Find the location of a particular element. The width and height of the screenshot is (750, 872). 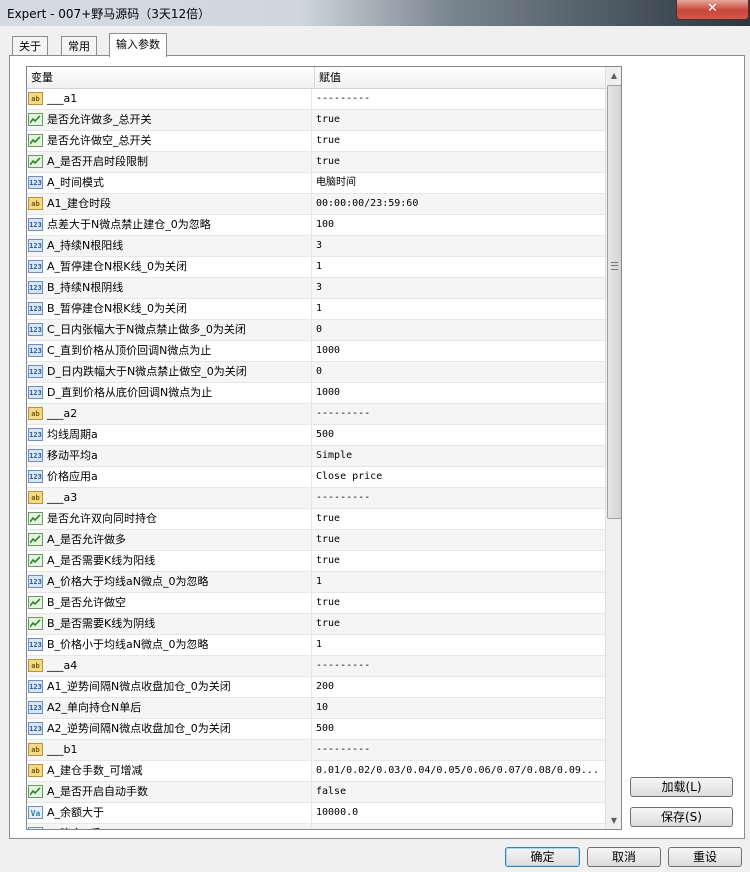

table-row: 123 A_价格大于均线aN微点_0为忽略 1 is located at coordinates (316, 582).